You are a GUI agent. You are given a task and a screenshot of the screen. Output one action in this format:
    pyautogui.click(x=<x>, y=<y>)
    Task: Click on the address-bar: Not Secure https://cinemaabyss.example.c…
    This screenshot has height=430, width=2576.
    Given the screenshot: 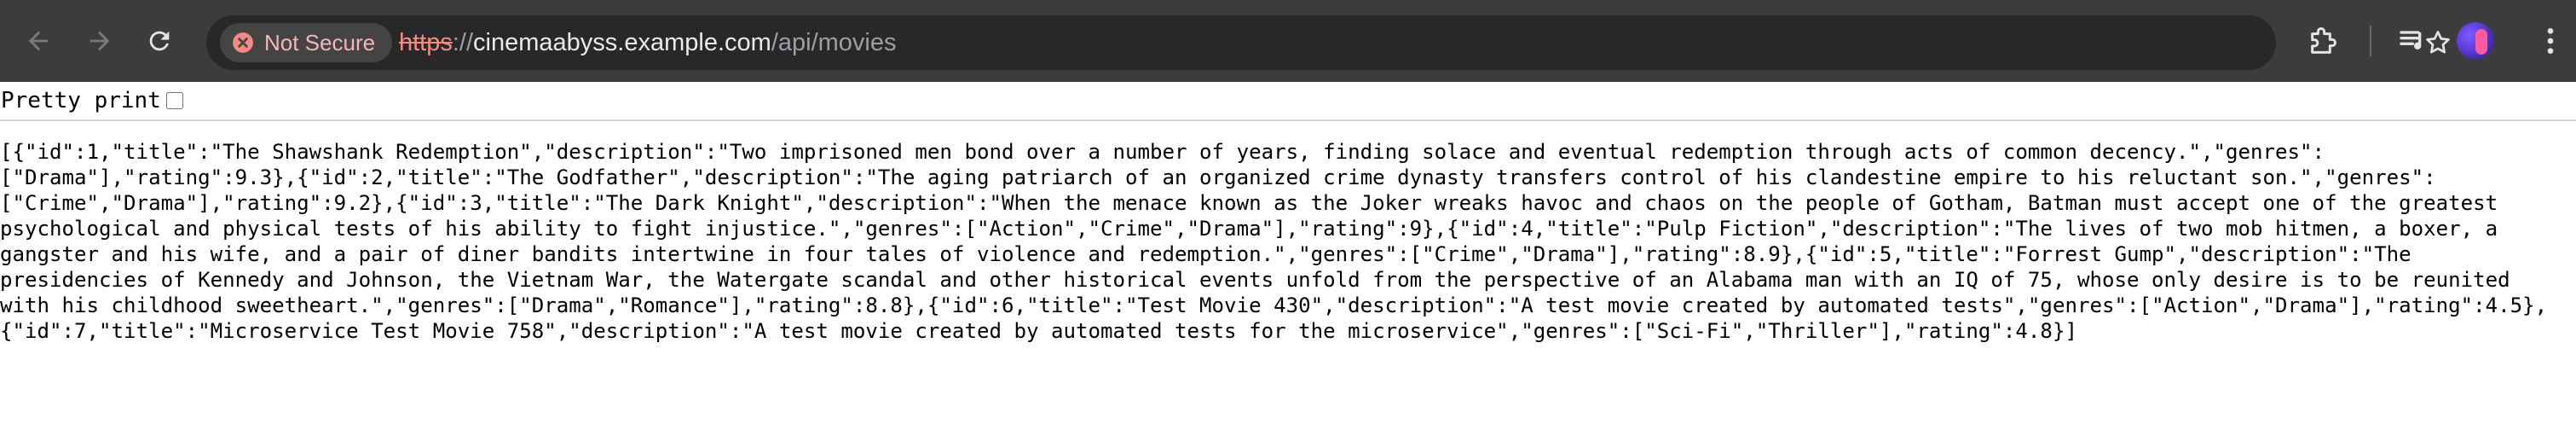 What is the action you would take?
    pyautogui.click(x=1328, y=42)
    